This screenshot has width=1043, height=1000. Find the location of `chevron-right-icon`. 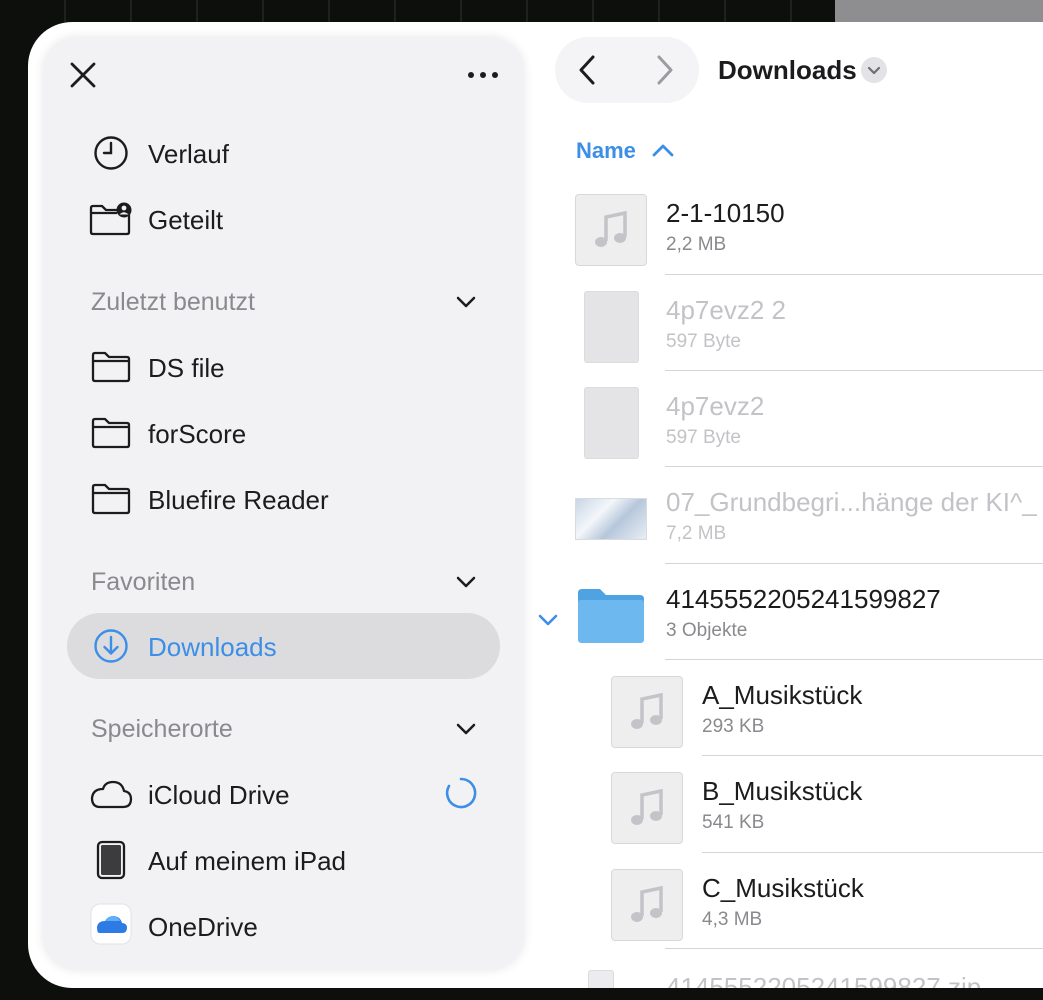

chevron-right-icon is located at coordinates (665, 70).